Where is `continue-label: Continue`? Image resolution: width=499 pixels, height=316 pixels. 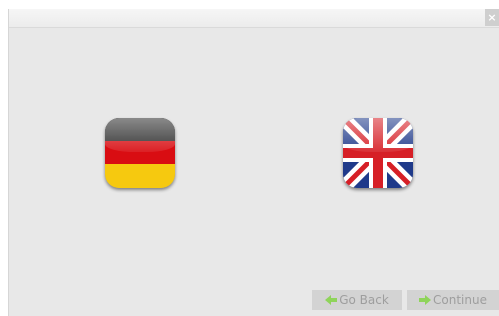
continue-label: Continue is located at coordinates (460, 300).